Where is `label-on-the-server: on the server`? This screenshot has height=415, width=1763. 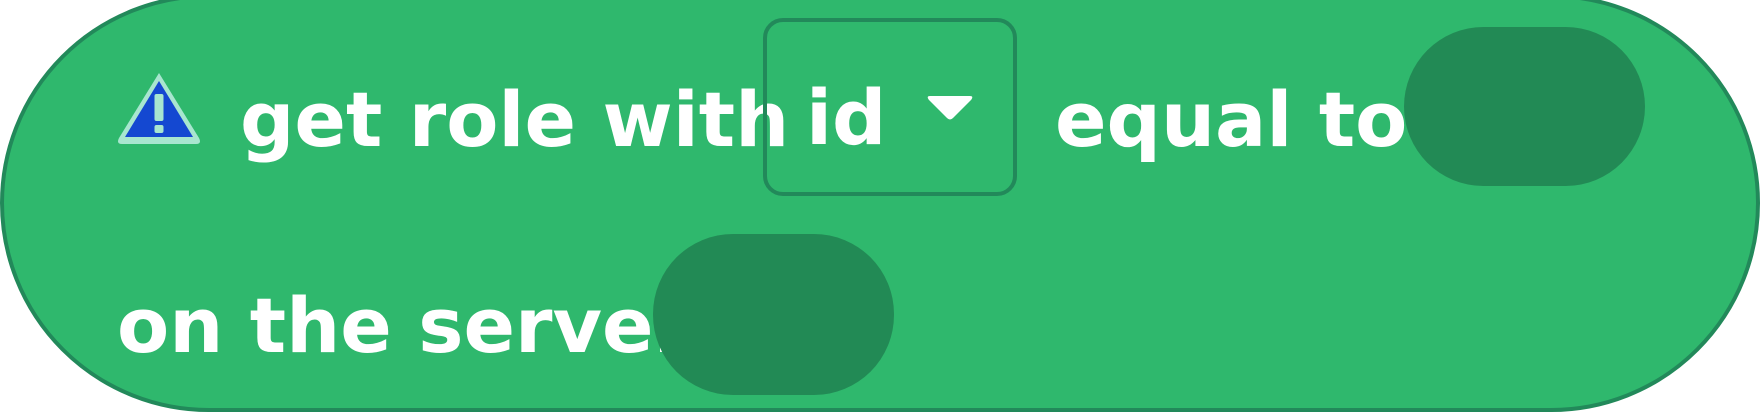
label-on-the-server: on the server is located at coordinates (404, 325).